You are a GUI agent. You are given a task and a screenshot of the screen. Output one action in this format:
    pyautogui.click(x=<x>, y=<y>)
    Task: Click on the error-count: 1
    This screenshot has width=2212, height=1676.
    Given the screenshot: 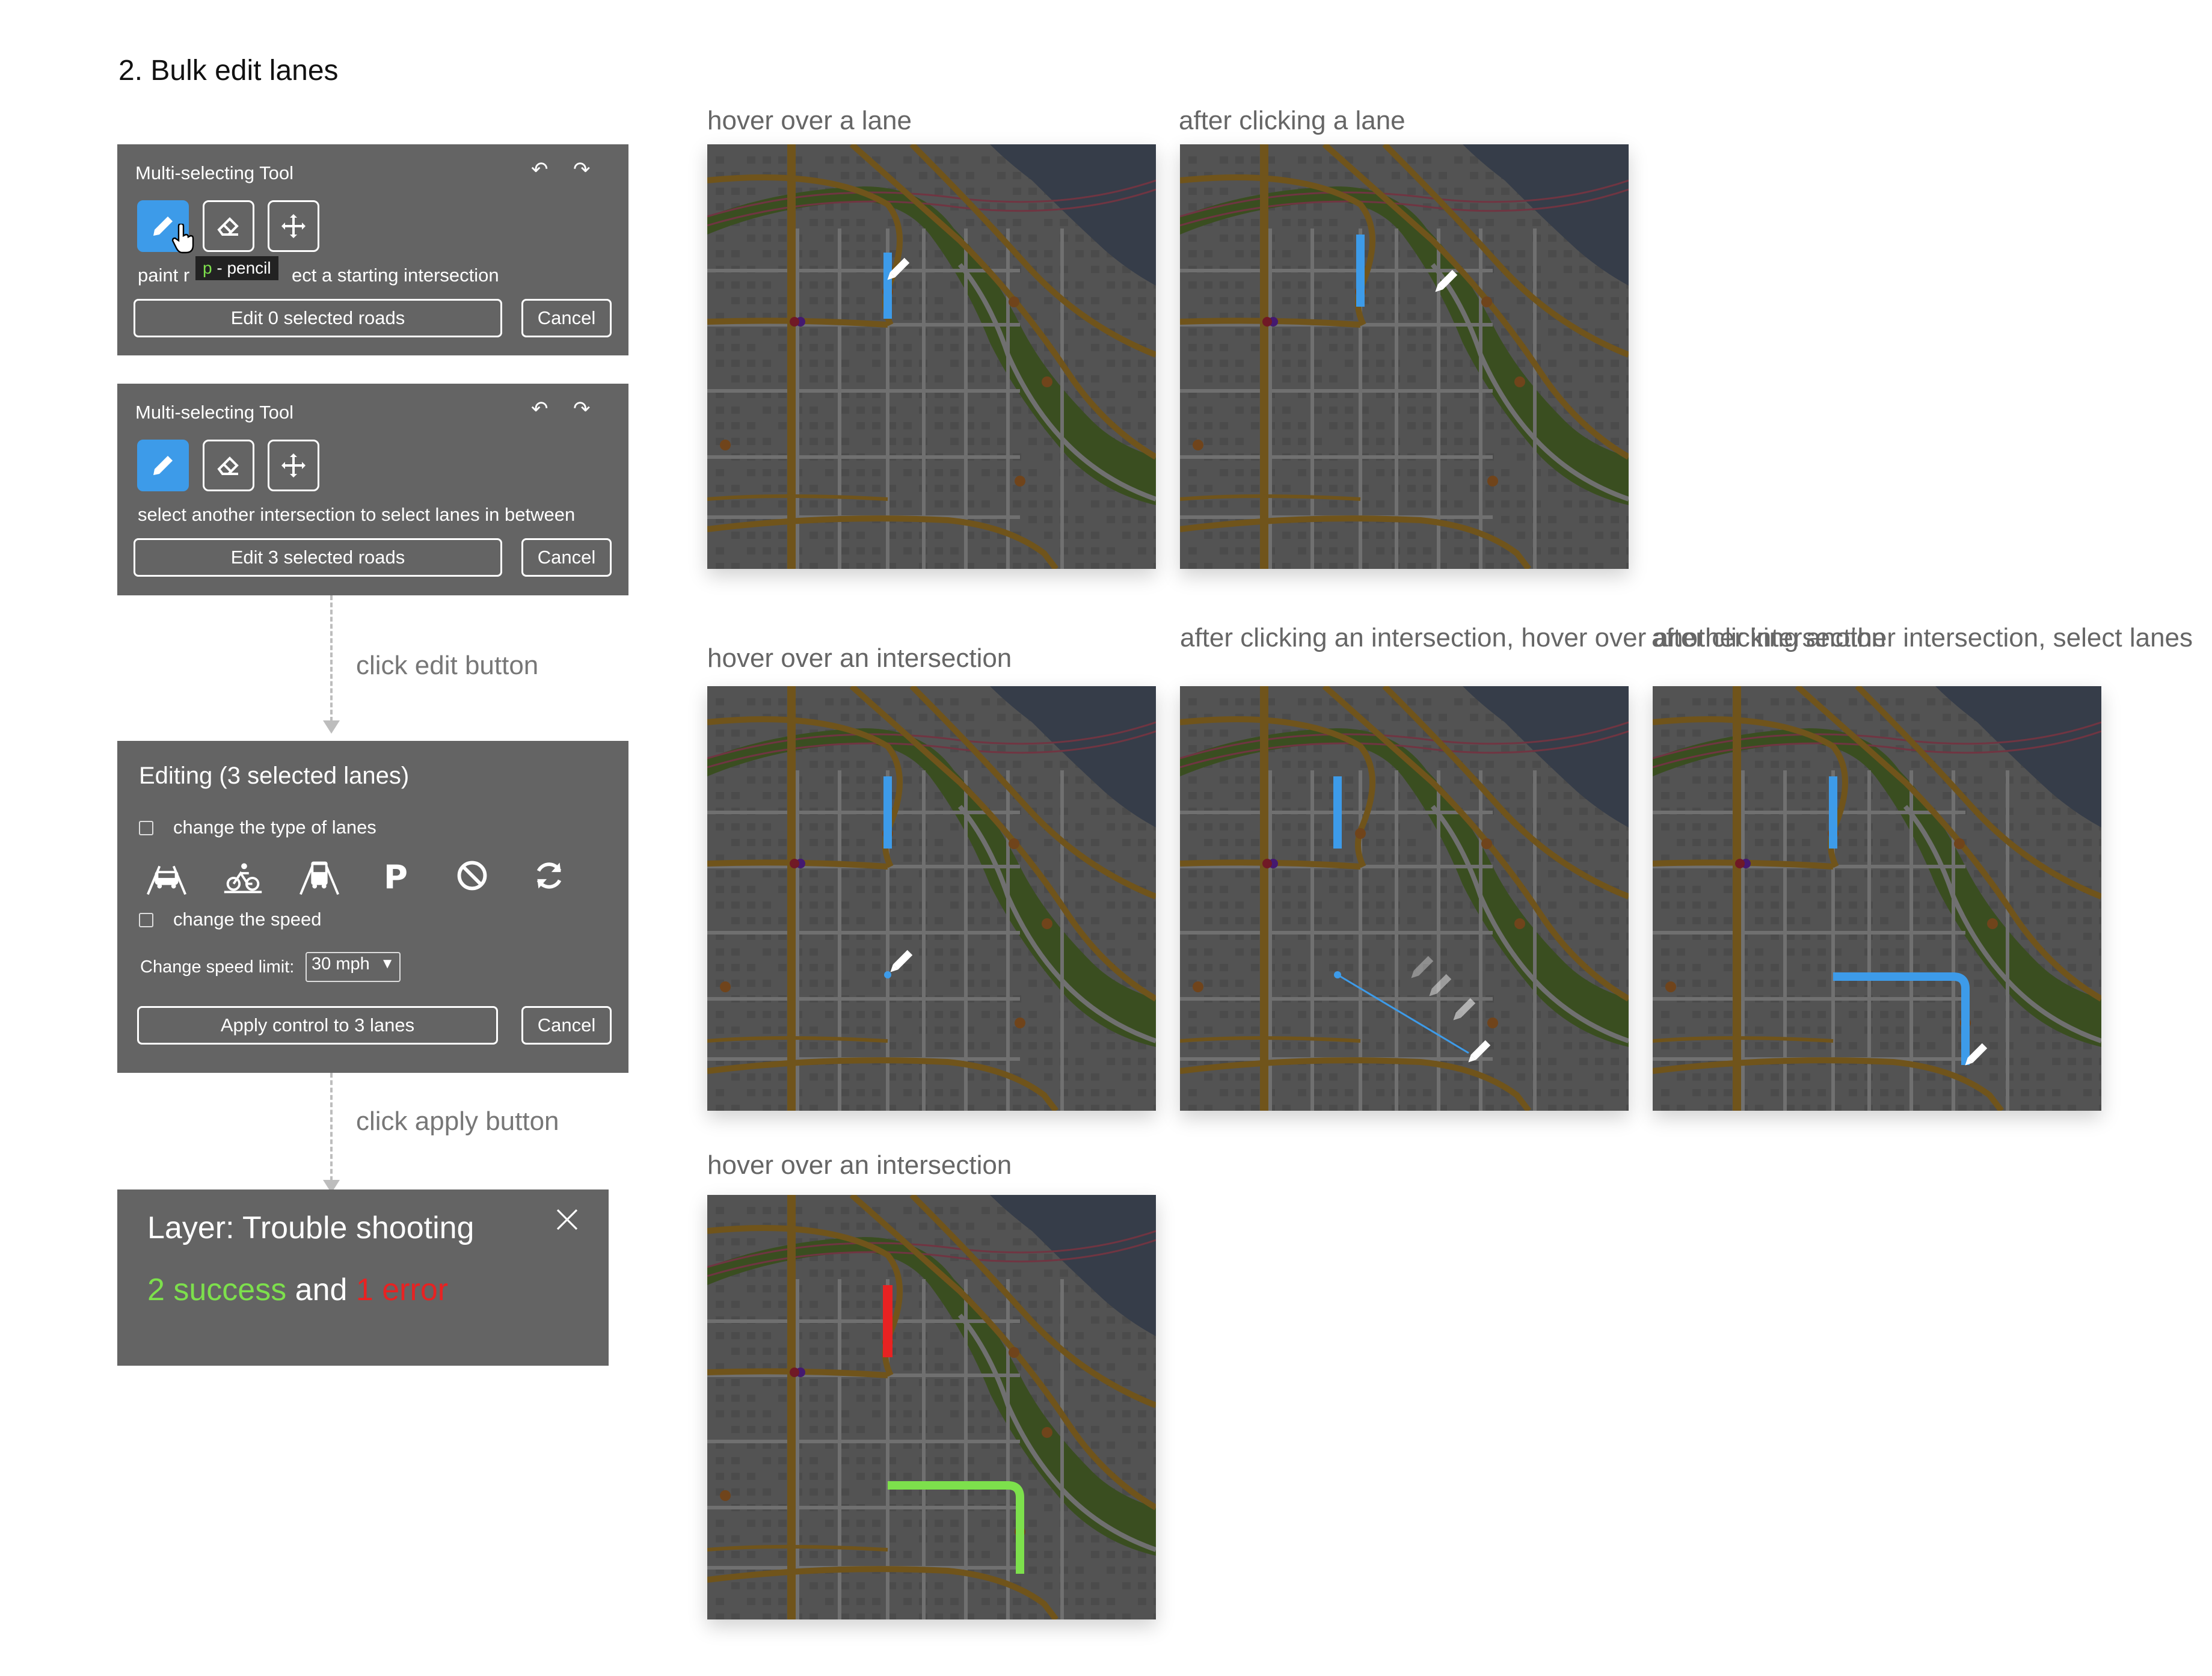 What is the action you would take?
    pyautogui.click(x=364, y=1289)
    